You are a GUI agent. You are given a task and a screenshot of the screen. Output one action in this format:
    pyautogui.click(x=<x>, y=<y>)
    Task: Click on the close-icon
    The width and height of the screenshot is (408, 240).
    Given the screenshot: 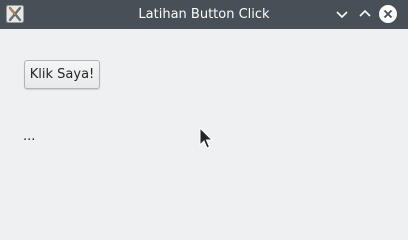 What is the action you would take?
    pyautogui.click(x=388, y=14)
    